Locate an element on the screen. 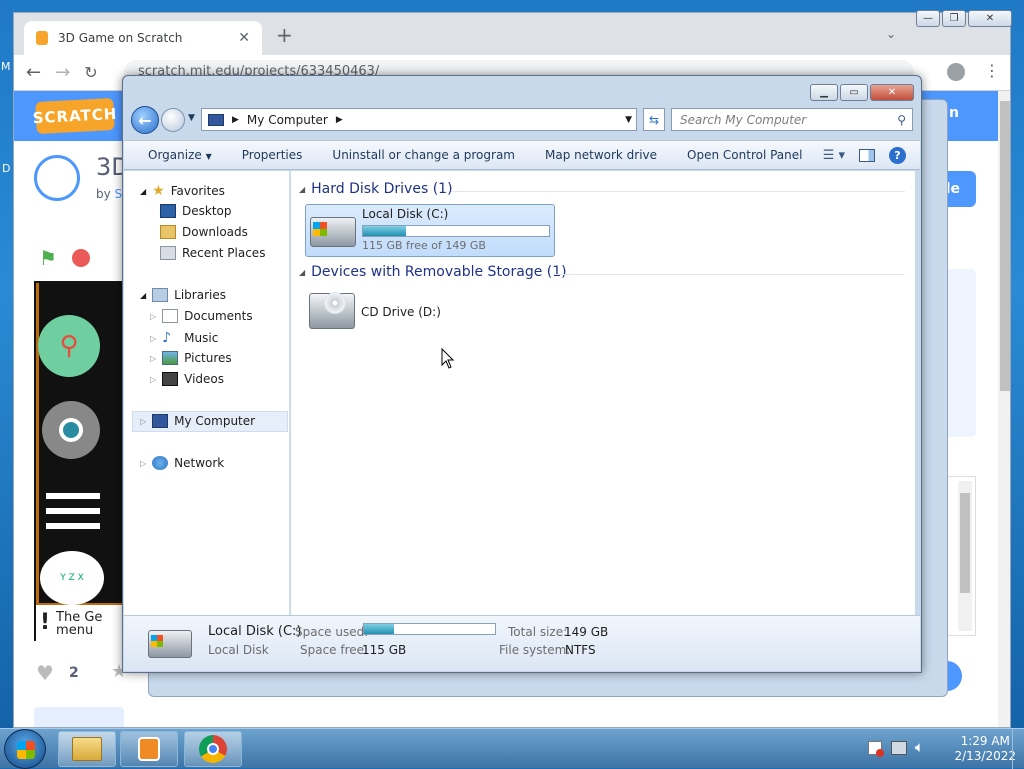 This screenshot has height=769, width=1024. chrome-close-button: ✕ is located at coordinates (990, 18).